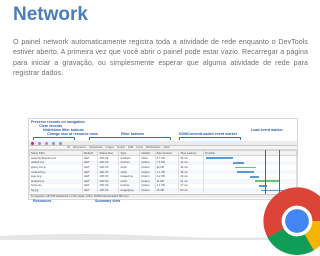 The width and height of the screenshot is (320, 256). What do you see at coordinates (167, 190) in the screenshot?
I see `table-cell: 45 KB` at bounding box center [167, 190].